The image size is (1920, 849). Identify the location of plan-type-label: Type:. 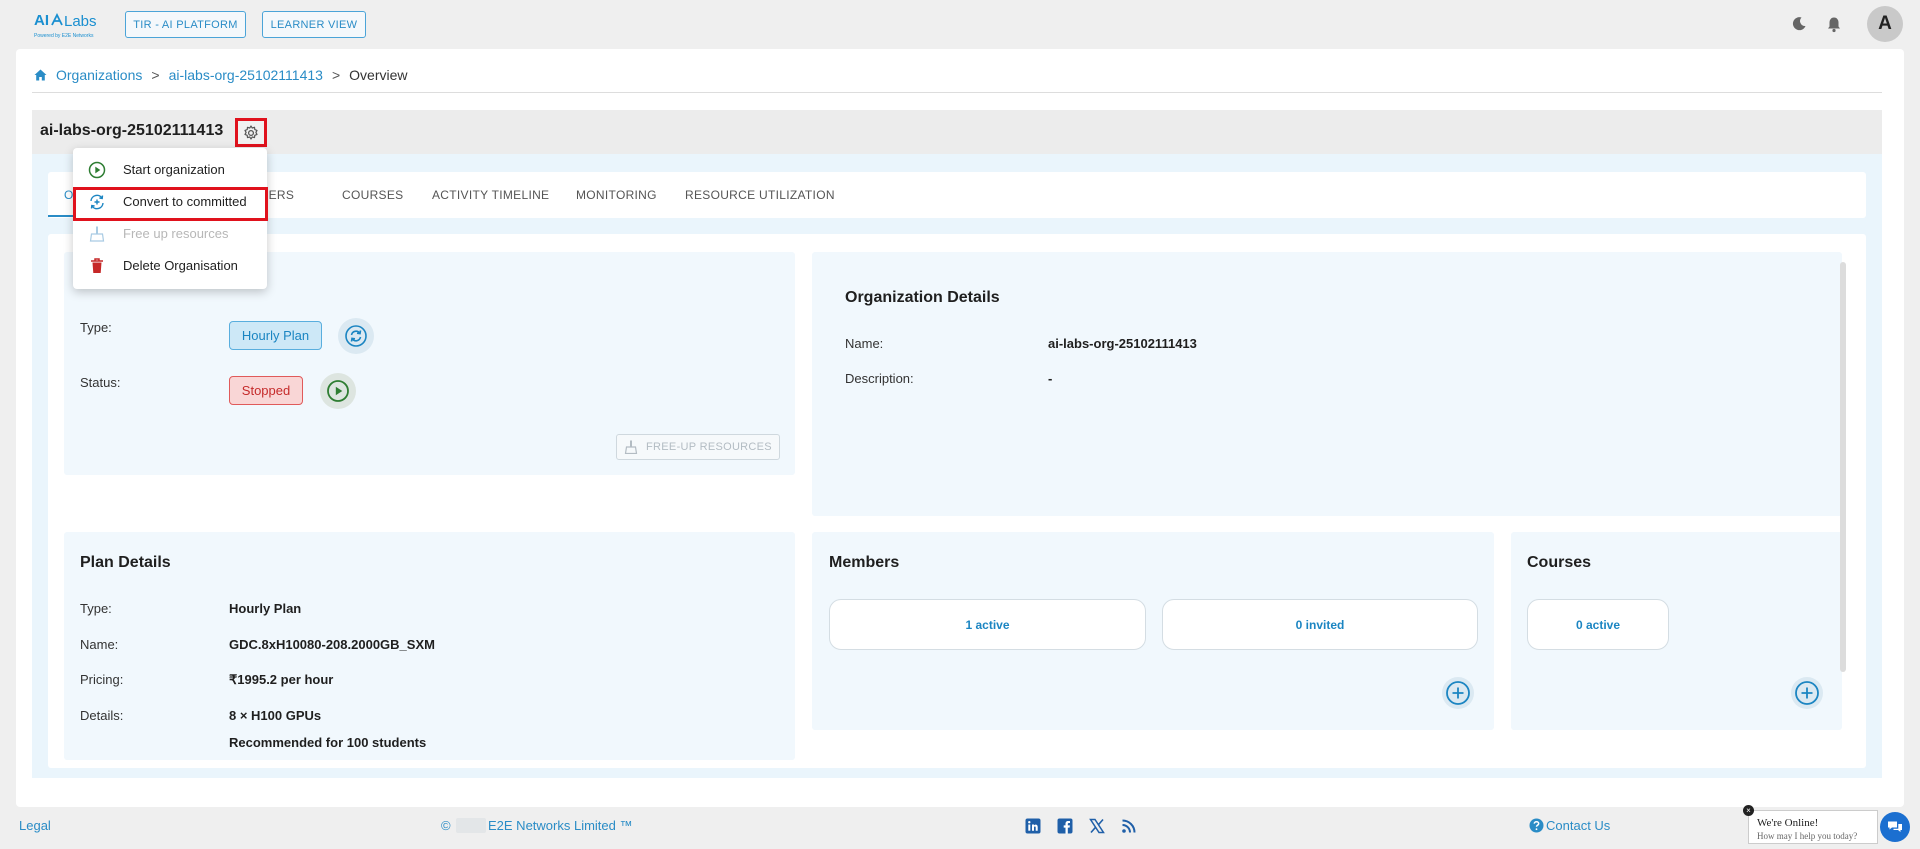
(96, 608).